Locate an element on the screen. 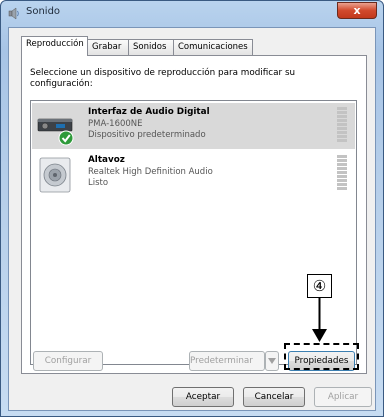 The height and width of the screenshot is (417, 384). device-status: Dispositivo predeterminado is located at coordinates (147, 135).